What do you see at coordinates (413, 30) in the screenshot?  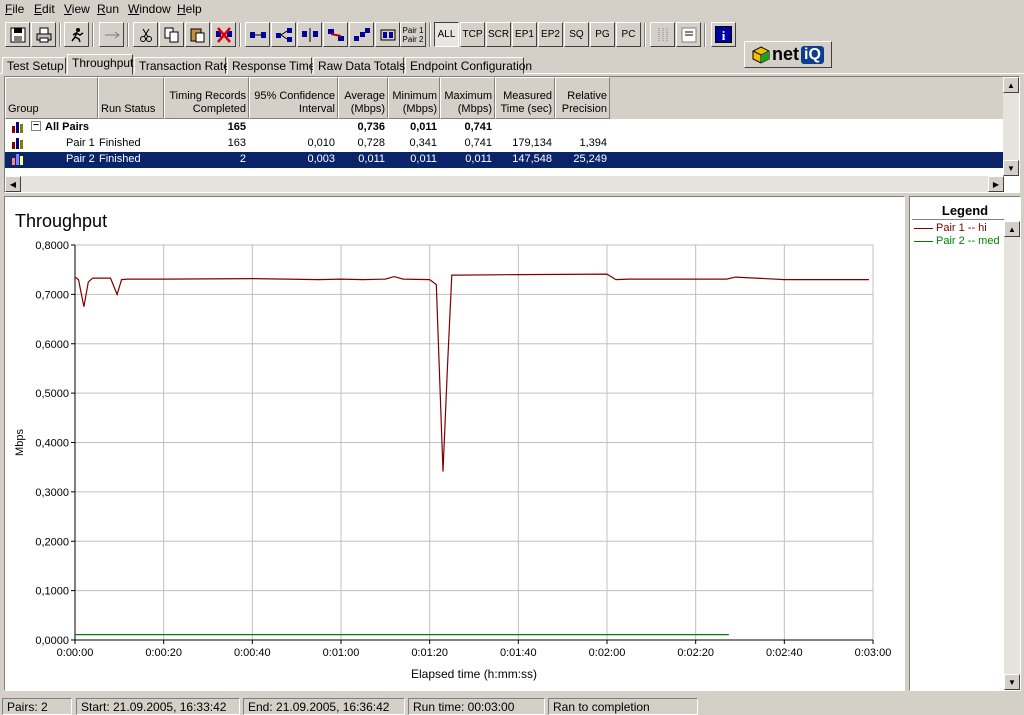 I see `pair-label-1: Pair 1` at bounding box center [413, 30].